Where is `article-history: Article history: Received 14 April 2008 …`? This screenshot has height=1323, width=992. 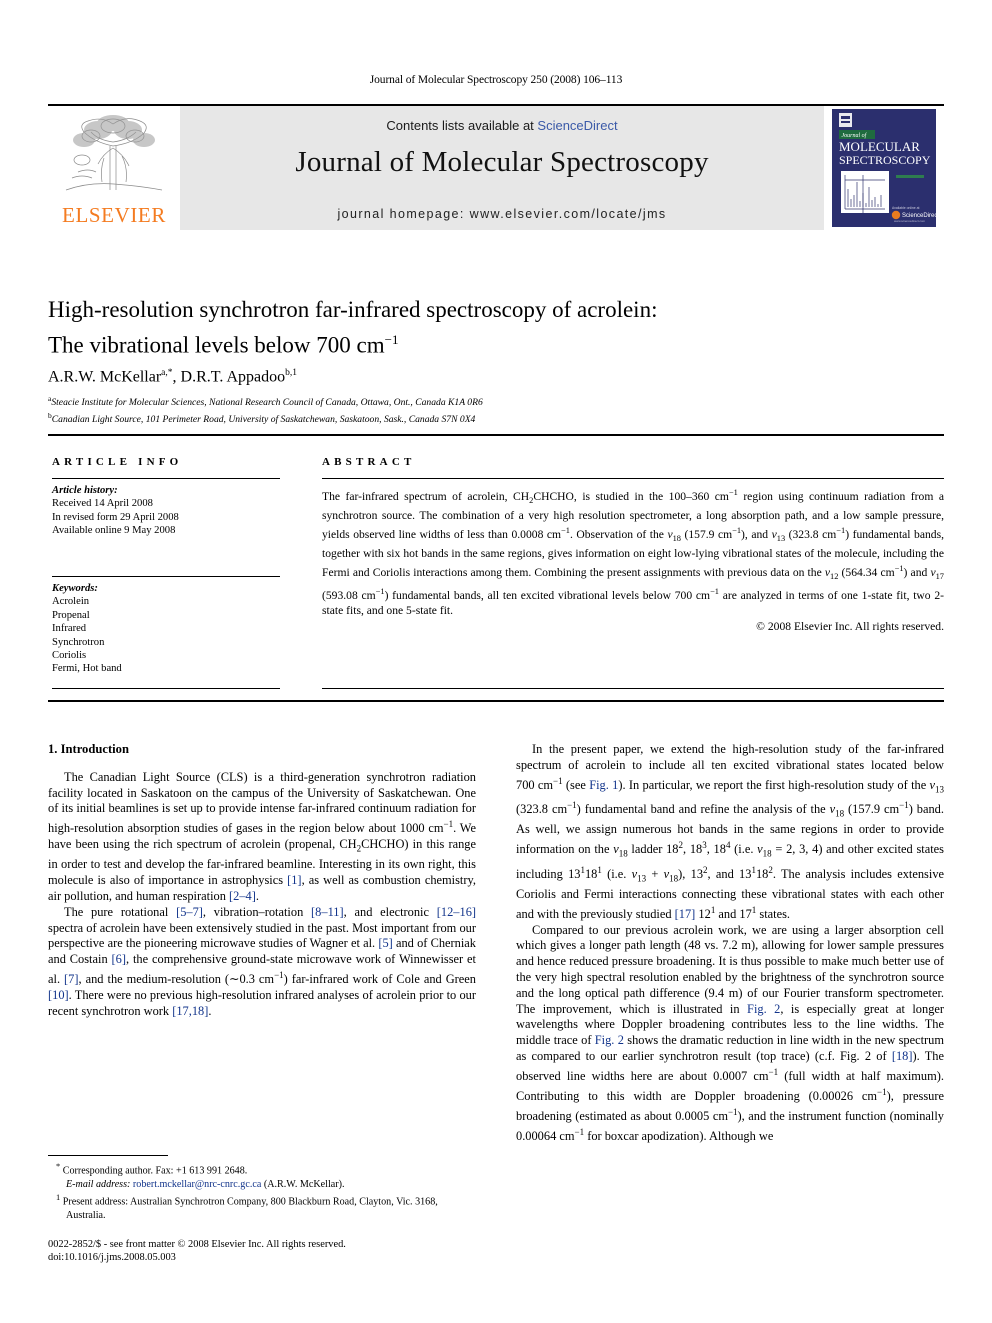
article-history: Article history: Received 14 April 2008 … is located at coordinates (168, 511).